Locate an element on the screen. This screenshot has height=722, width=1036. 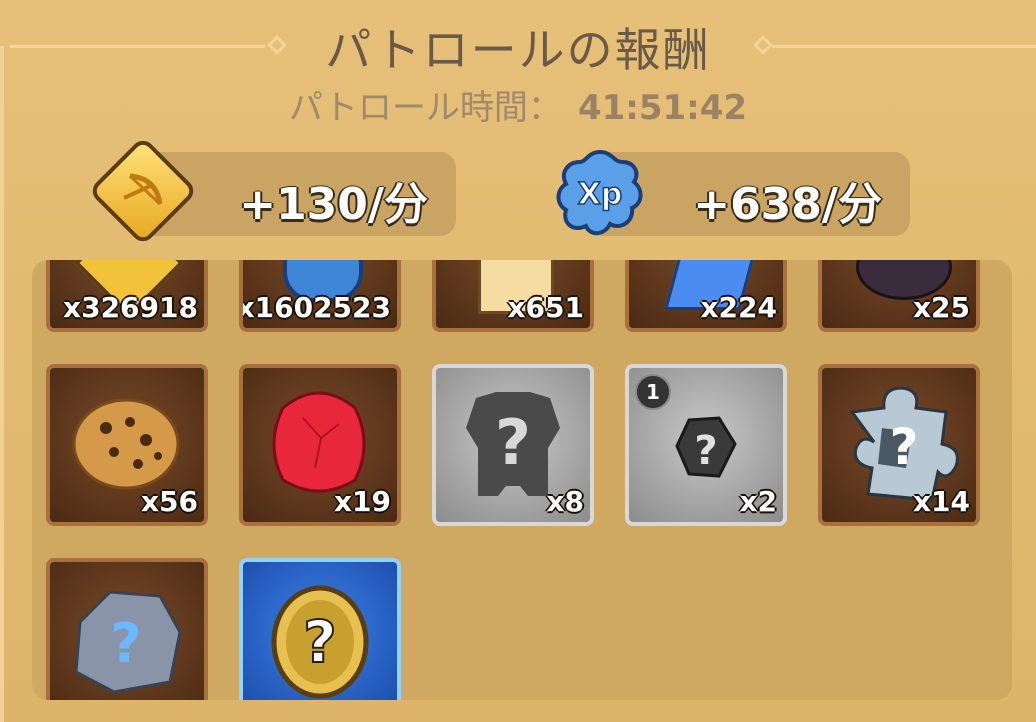
mystery-egg-icon: ? is located at coordinates (320, 642).